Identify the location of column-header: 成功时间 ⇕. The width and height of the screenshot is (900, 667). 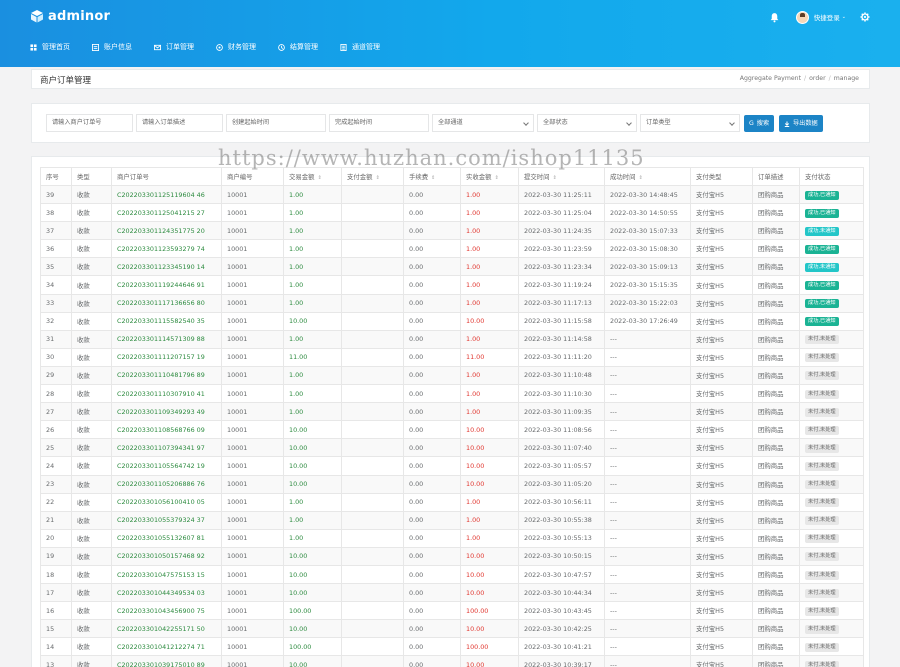
(647, 176).